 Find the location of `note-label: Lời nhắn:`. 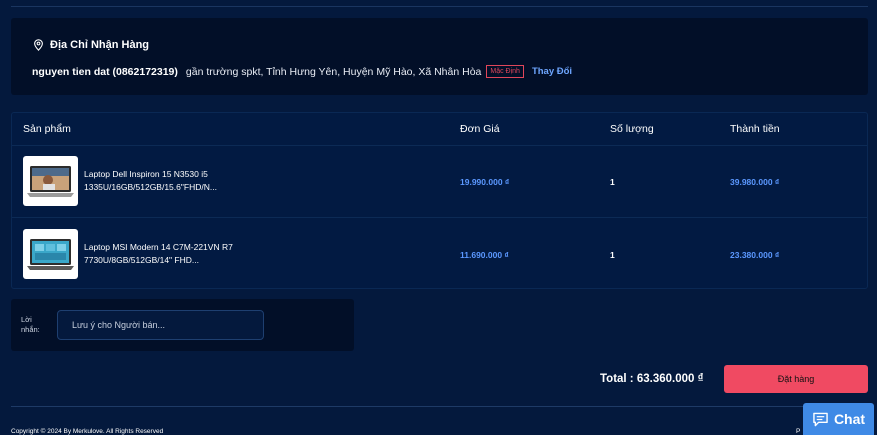

note-label: Lời nhắn: is located at coordinates (30, 324).